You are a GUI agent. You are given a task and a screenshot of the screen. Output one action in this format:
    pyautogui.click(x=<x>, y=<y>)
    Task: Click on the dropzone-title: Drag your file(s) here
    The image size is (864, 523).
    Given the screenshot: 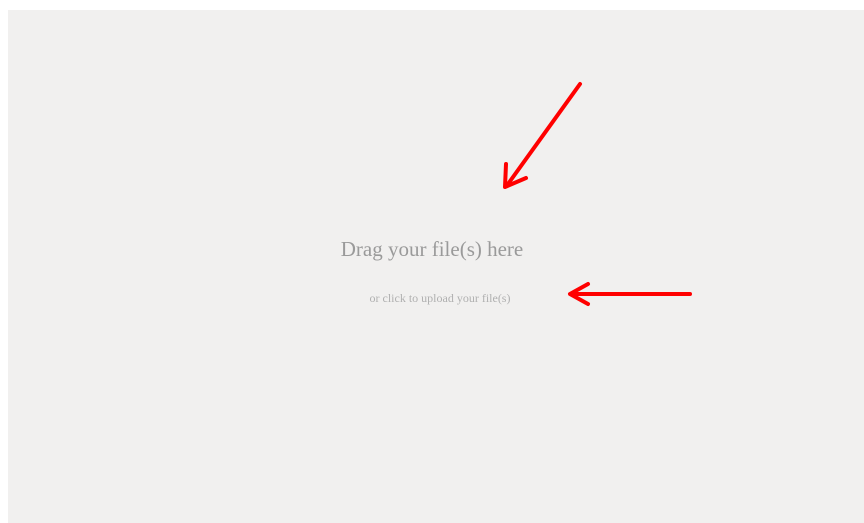 What is the action you would take?
    pyautogui.click(x=432, y=249)
    